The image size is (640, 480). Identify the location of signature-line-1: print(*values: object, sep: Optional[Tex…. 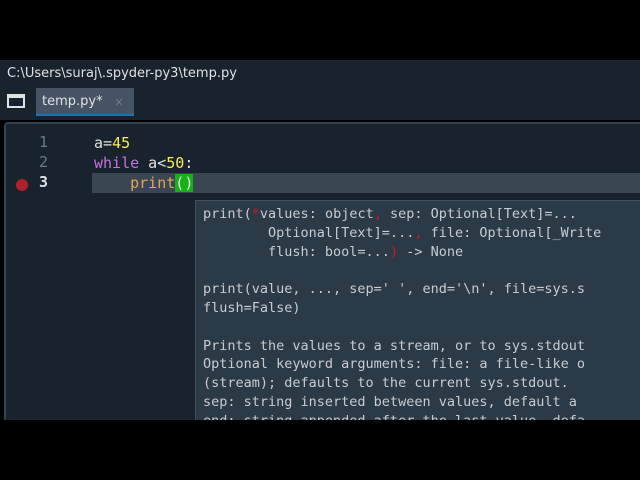
(390, 214).